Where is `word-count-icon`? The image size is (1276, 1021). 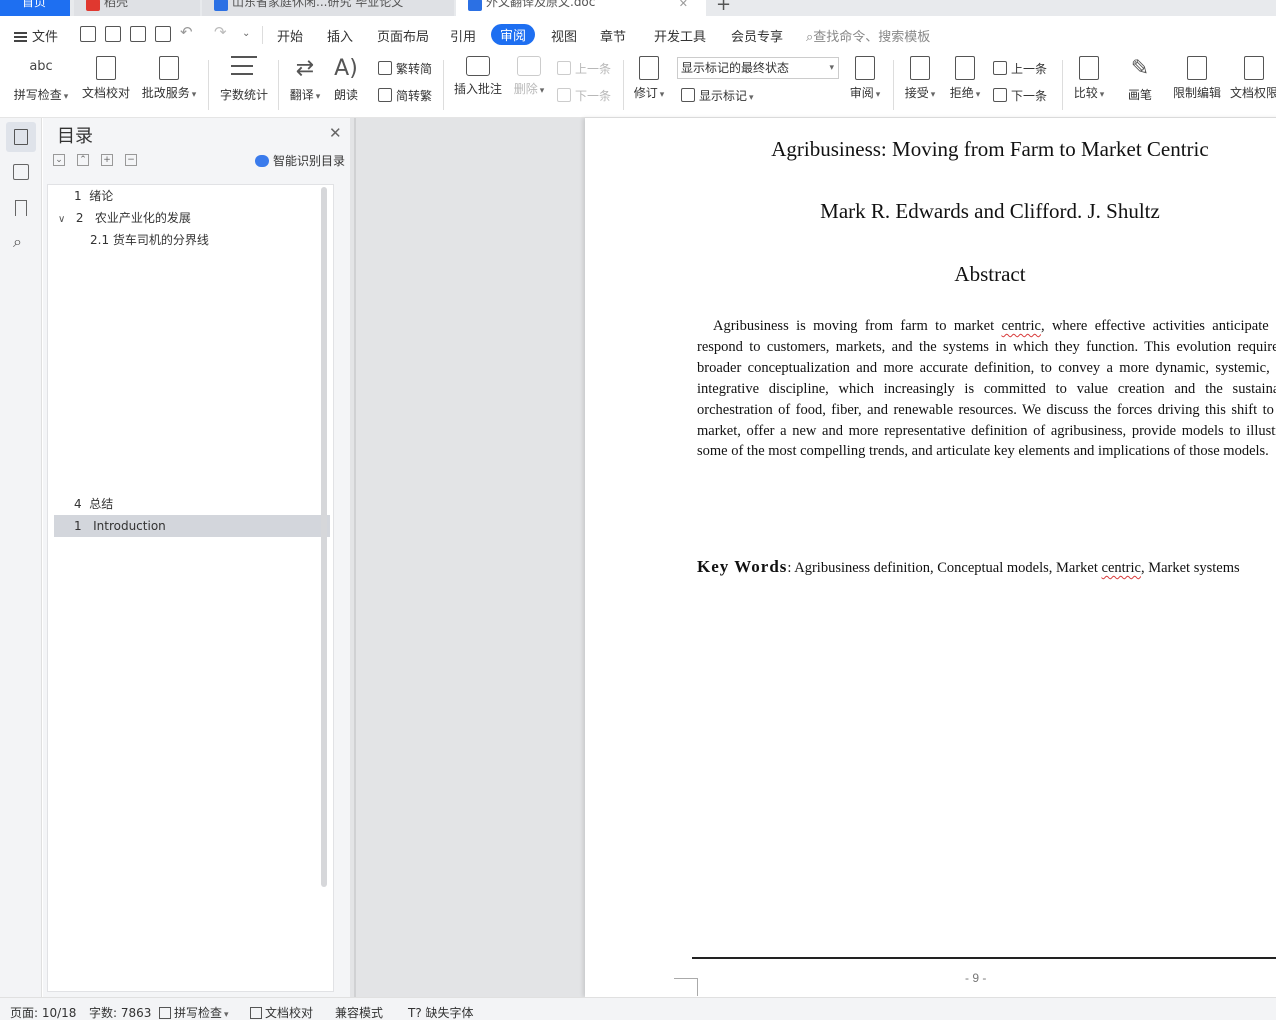
word-count-icon is located at coordinates (244, 69).